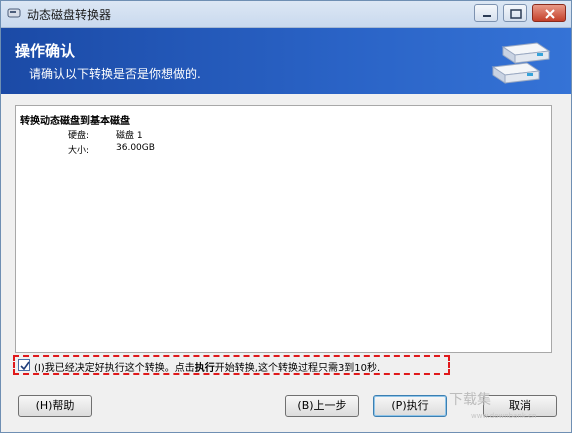 The width and height of the screenshot is (572, 433). I want to click on help-button: (H)帮助, so click(55, 406).